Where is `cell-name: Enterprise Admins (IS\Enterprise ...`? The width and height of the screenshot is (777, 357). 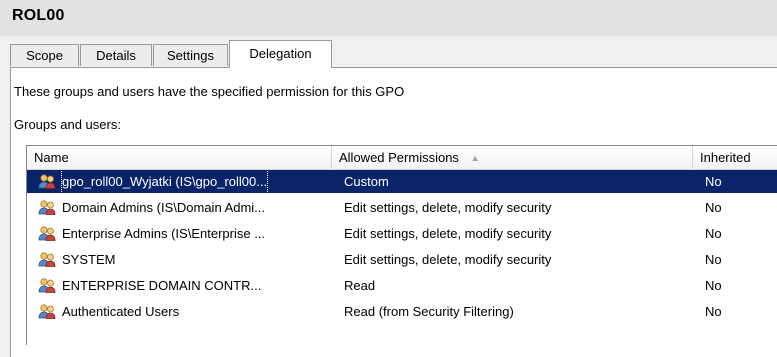
cell-name: Enterprise Admins (IS\Enterprise ... is located at coordinates (178, 233).